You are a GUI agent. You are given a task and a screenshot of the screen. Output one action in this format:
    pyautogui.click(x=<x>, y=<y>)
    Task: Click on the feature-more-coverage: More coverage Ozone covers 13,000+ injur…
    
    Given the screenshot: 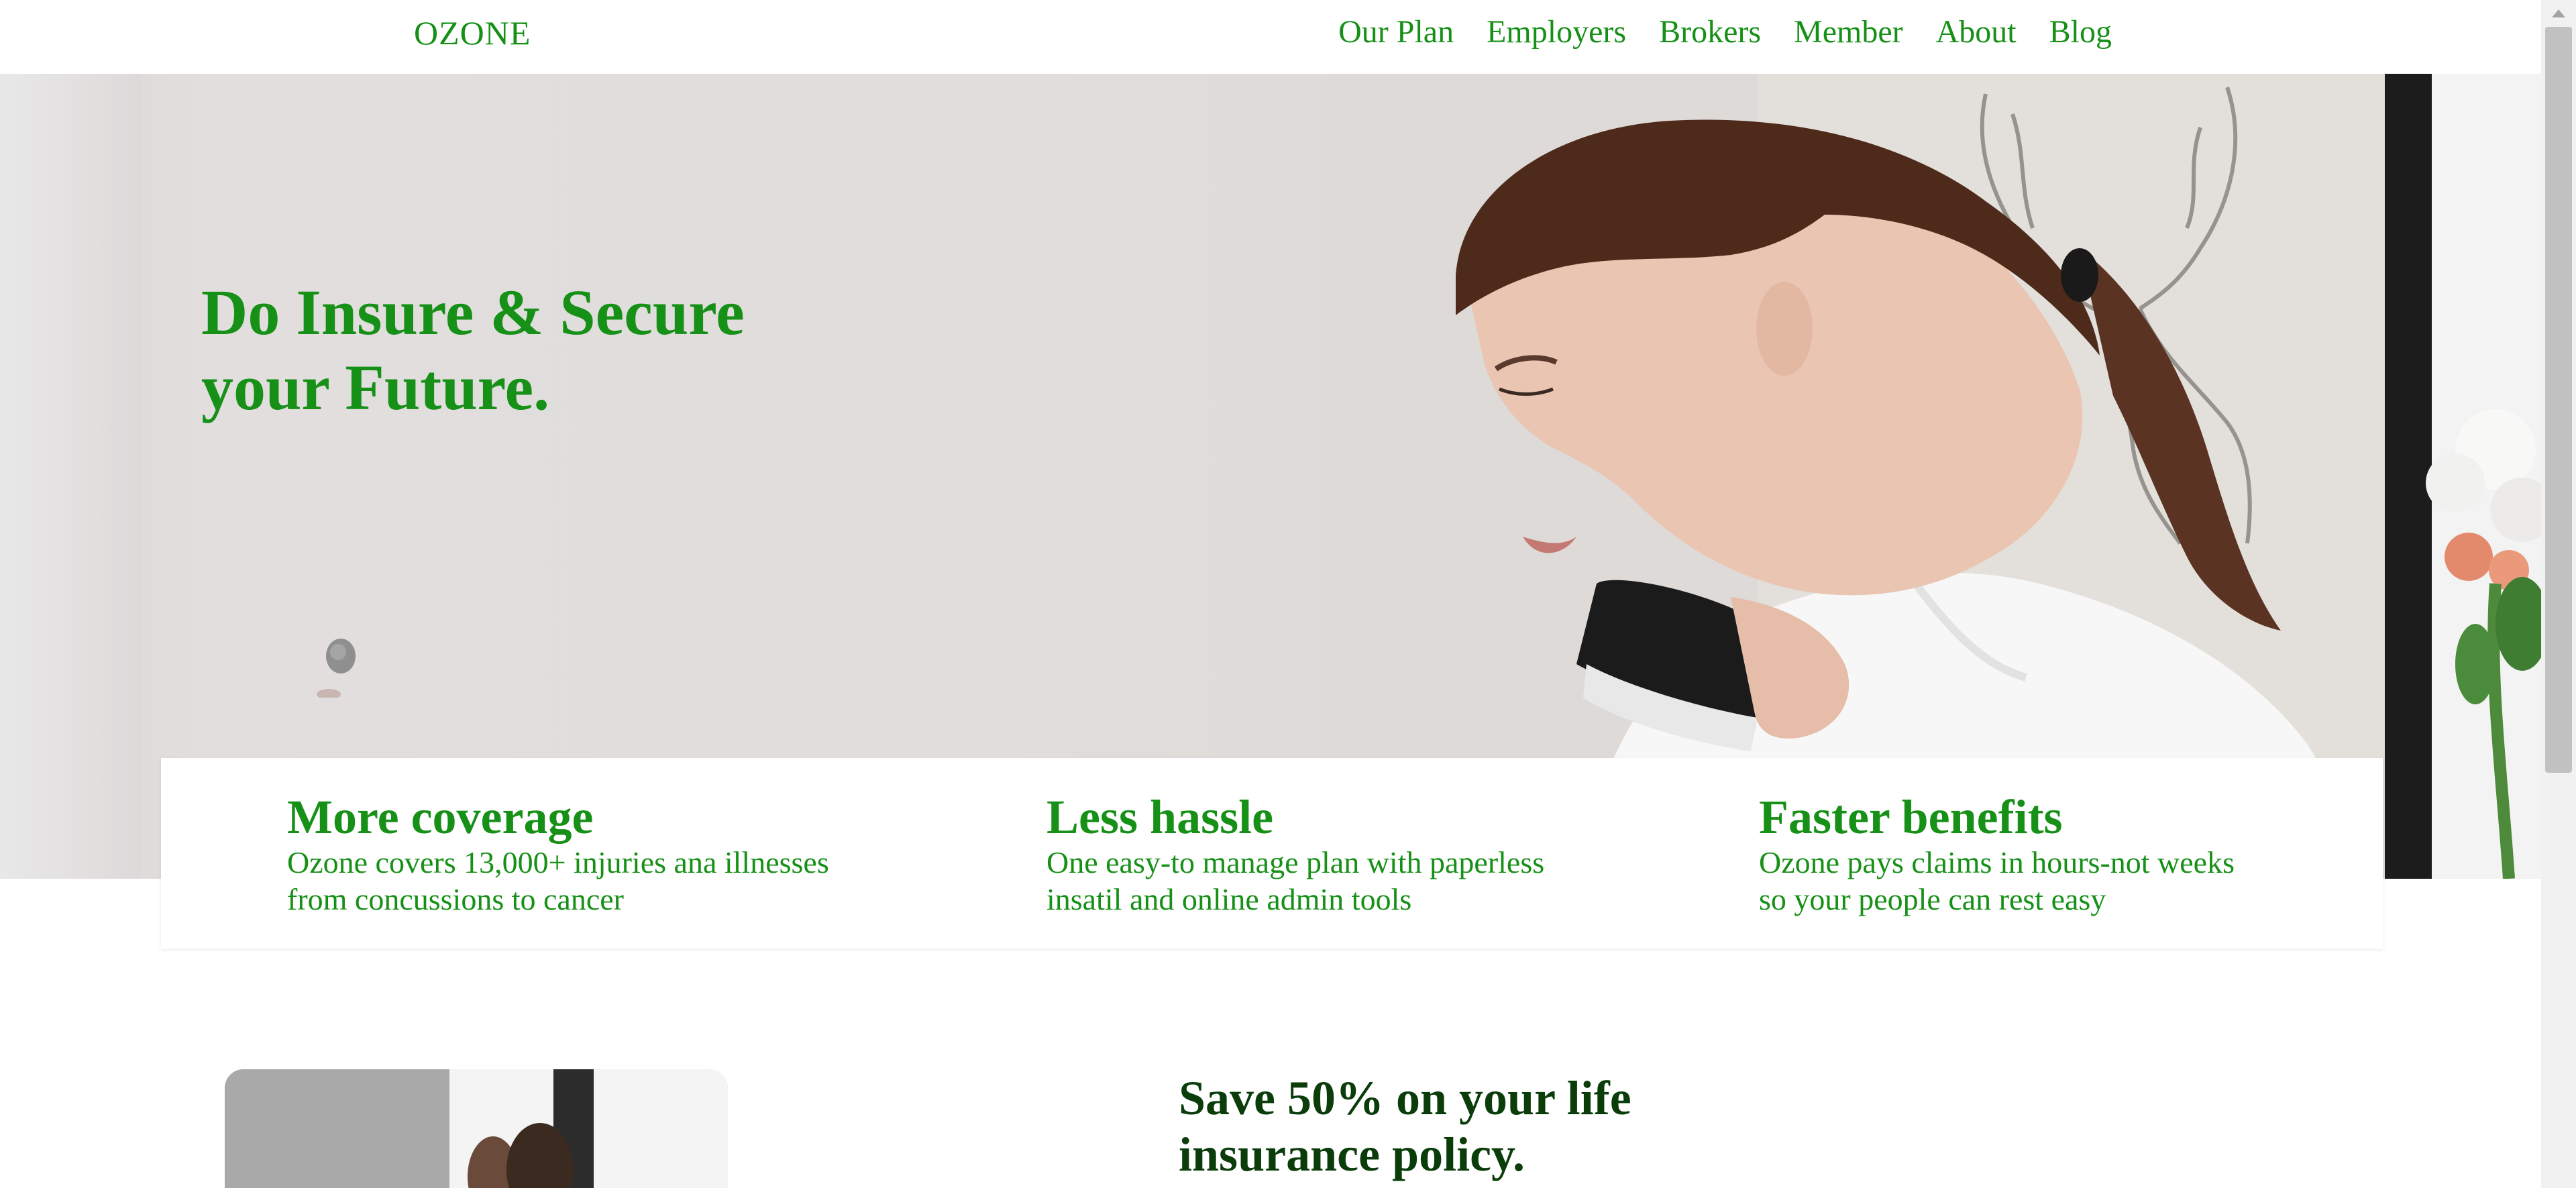 What is the action you would take?
    pyautogui.click(x=589, y=854)
    